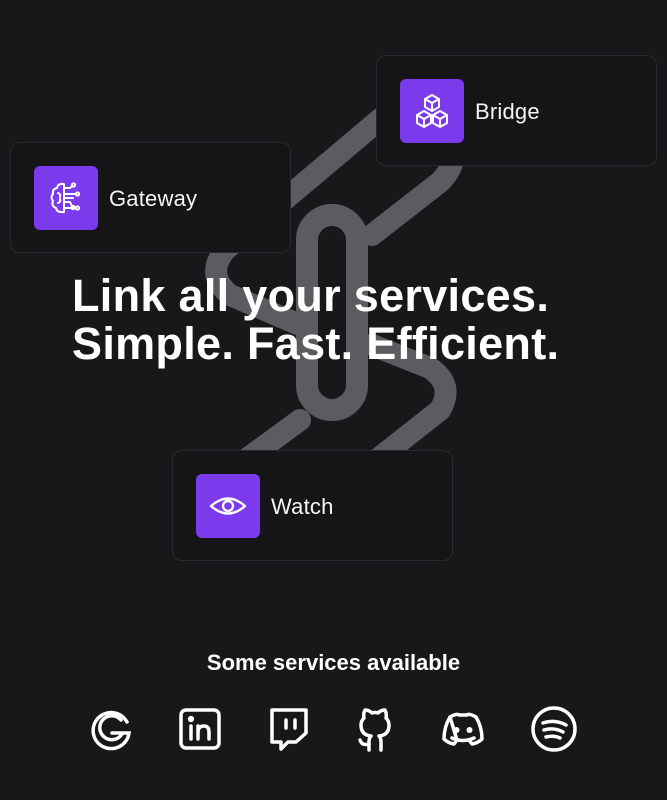 This screenshot has height=800, width=667. I want to click on watch-card: Watch, so click(312, 505).